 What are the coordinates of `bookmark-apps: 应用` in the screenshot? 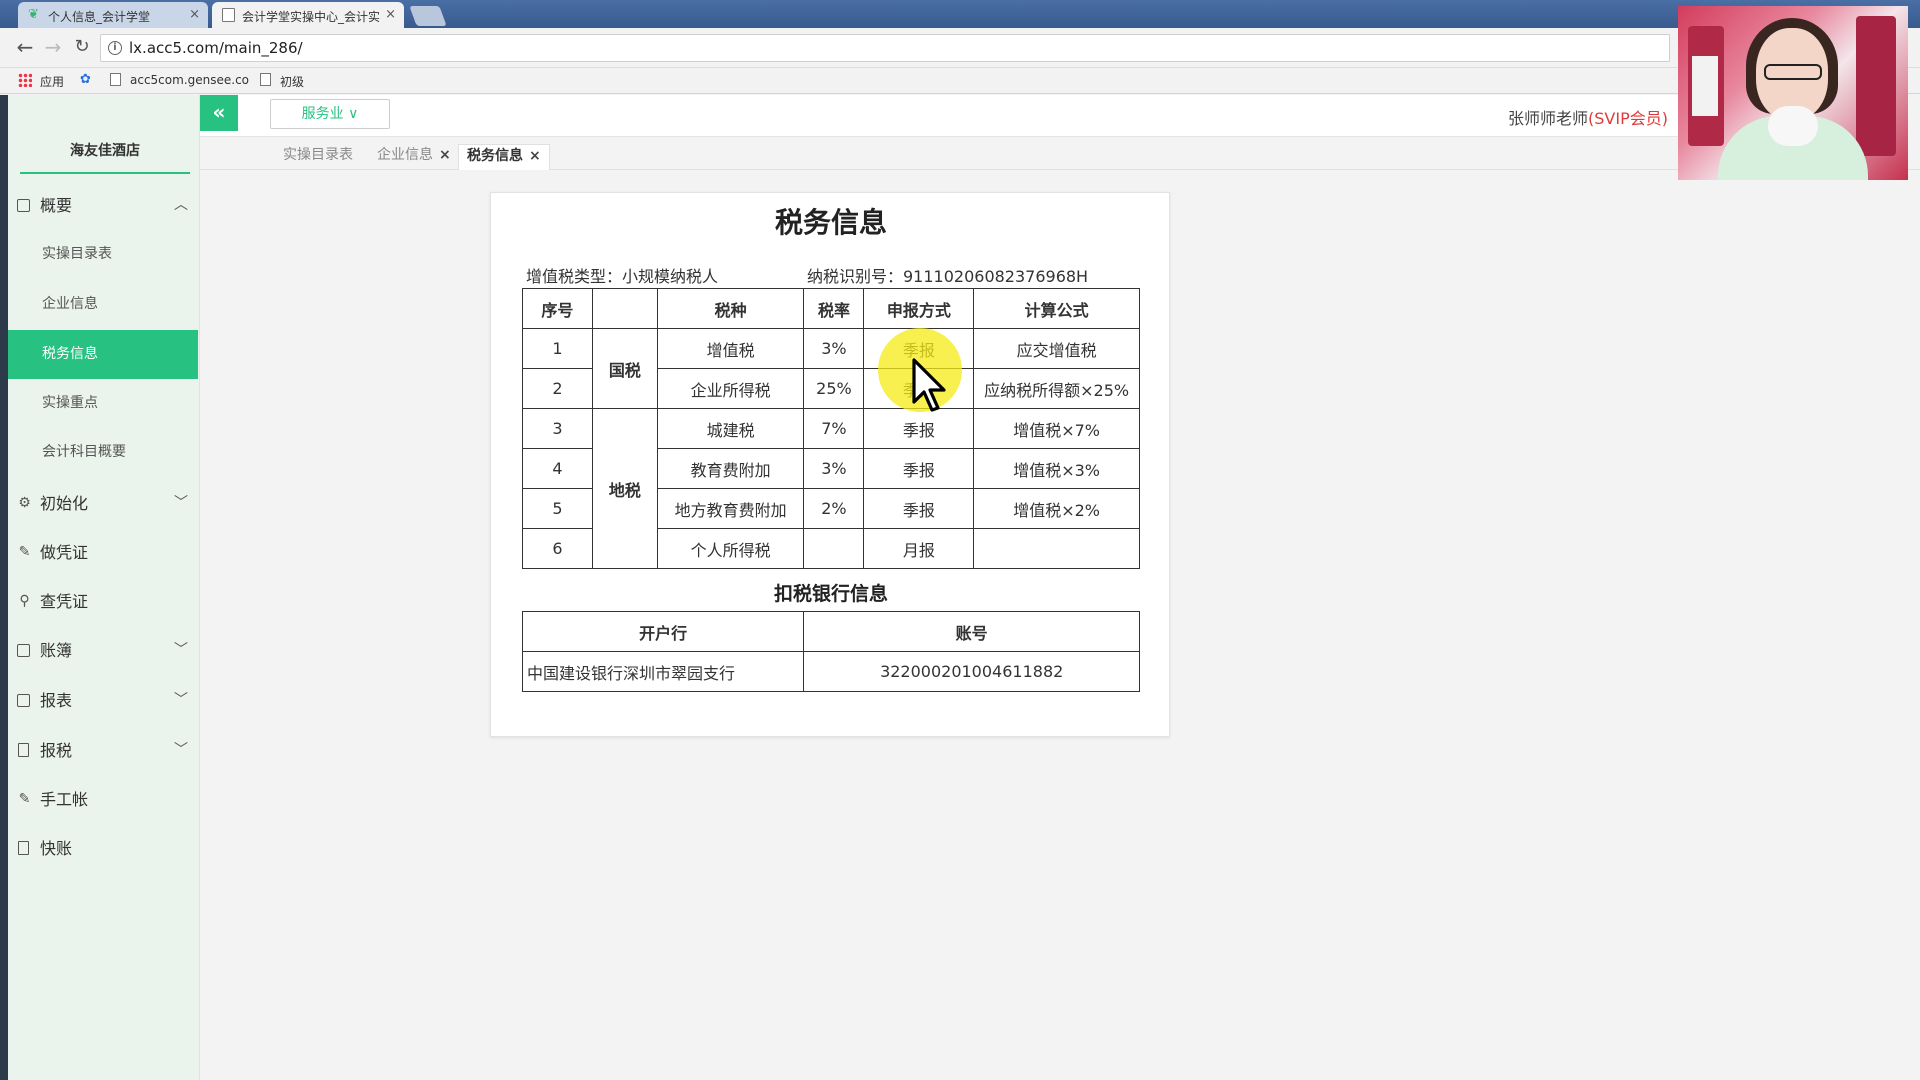 It's located at (41, 81).